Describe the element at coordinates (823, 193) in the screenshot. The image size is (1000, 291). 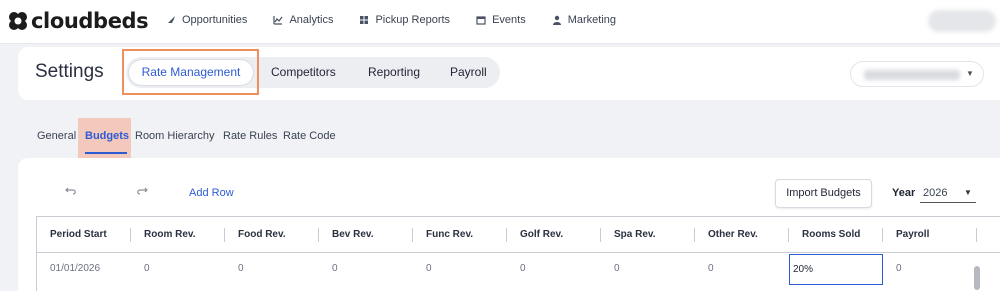
I see `import-budgets-button: Import Budgets` at that location.